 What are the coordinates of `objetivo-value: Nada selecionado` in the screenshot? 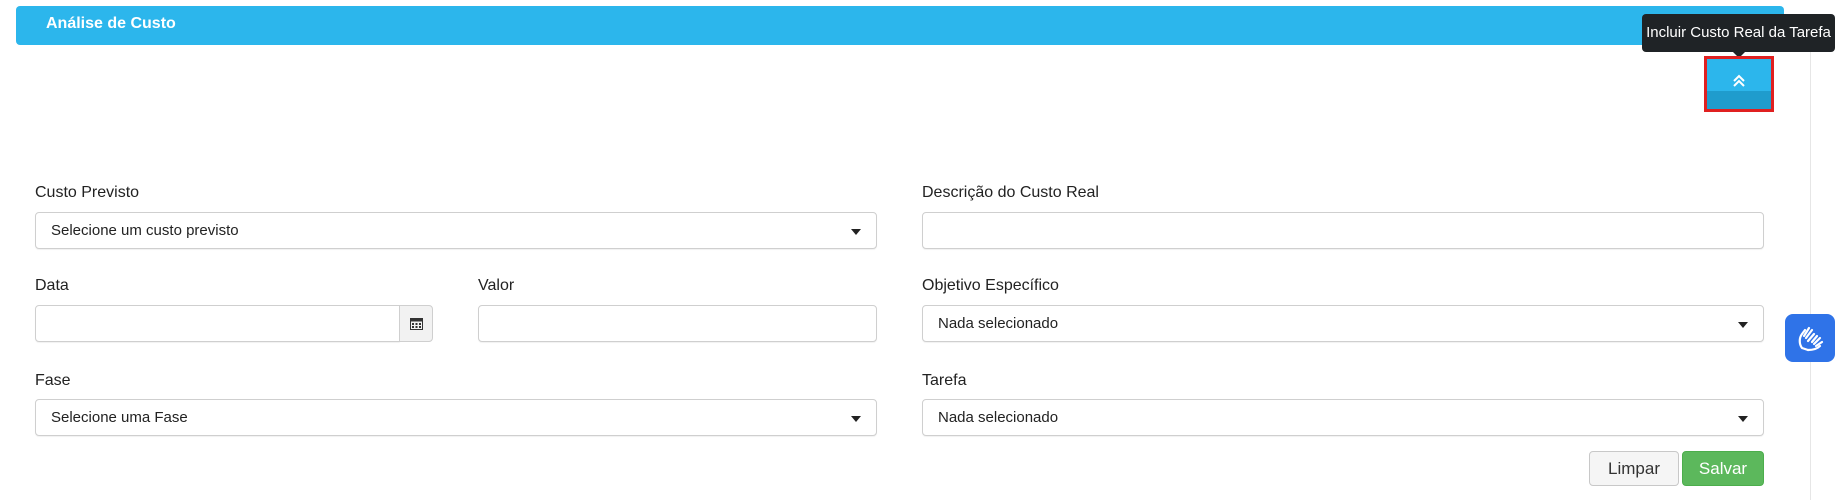 It's located at (998, 323).